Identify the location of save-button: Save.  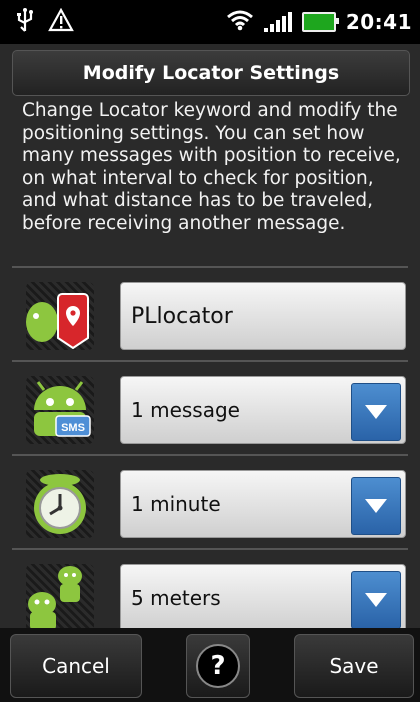
(354, 666).